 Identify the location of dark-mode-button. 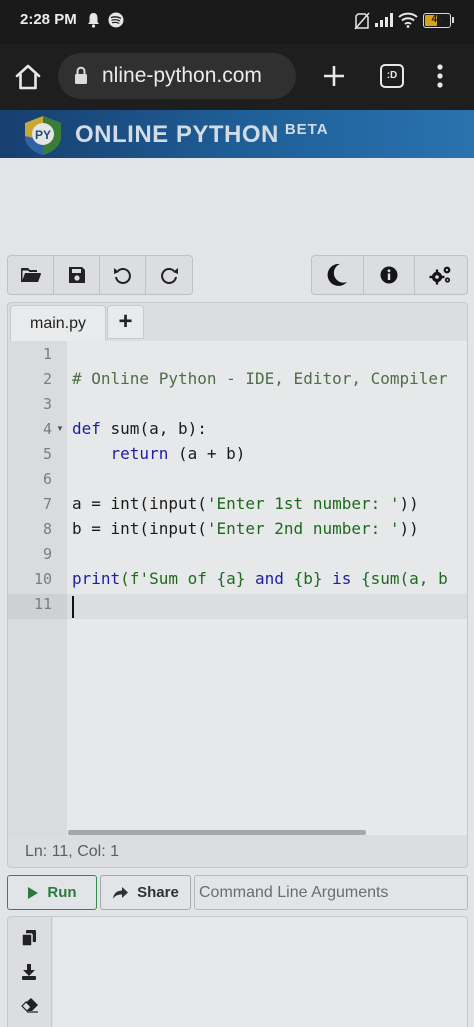
(338, 275).